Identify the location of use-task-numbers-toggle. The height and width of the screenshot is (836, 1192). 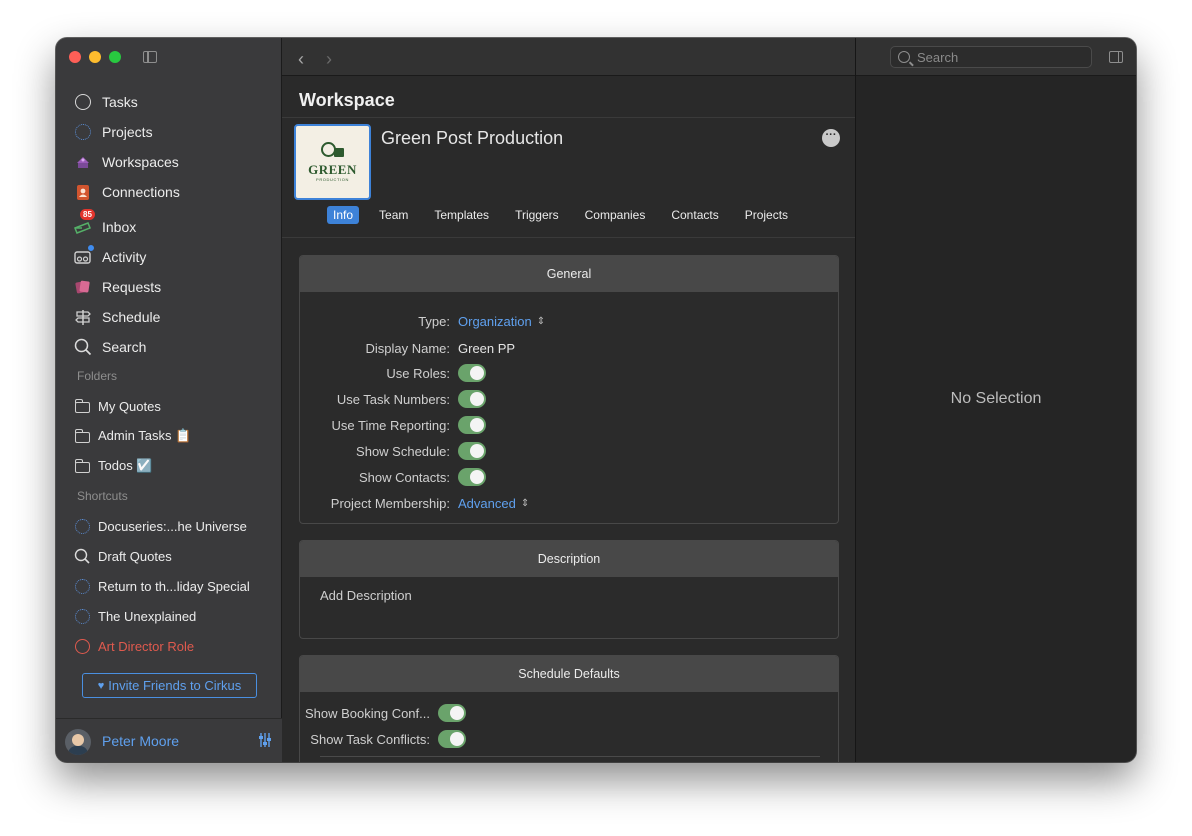
(472, 399).